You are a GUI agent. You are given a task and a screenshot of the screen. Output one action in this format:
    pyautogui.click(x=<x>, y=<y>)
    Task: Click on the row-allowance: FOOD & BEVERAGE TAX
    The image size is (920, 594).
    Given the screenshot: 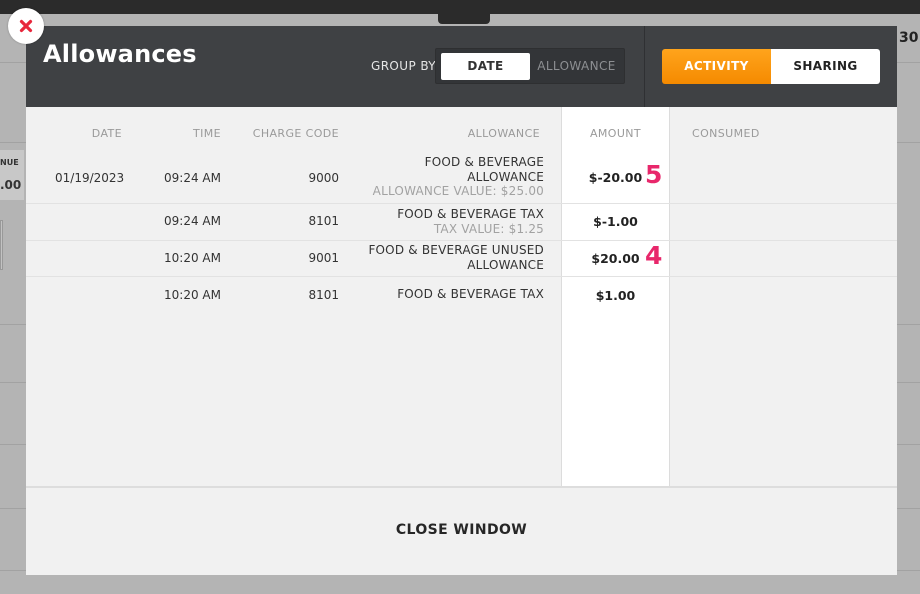 What is the action you would take?
    pyautogui.click(x=470, y=294)
    